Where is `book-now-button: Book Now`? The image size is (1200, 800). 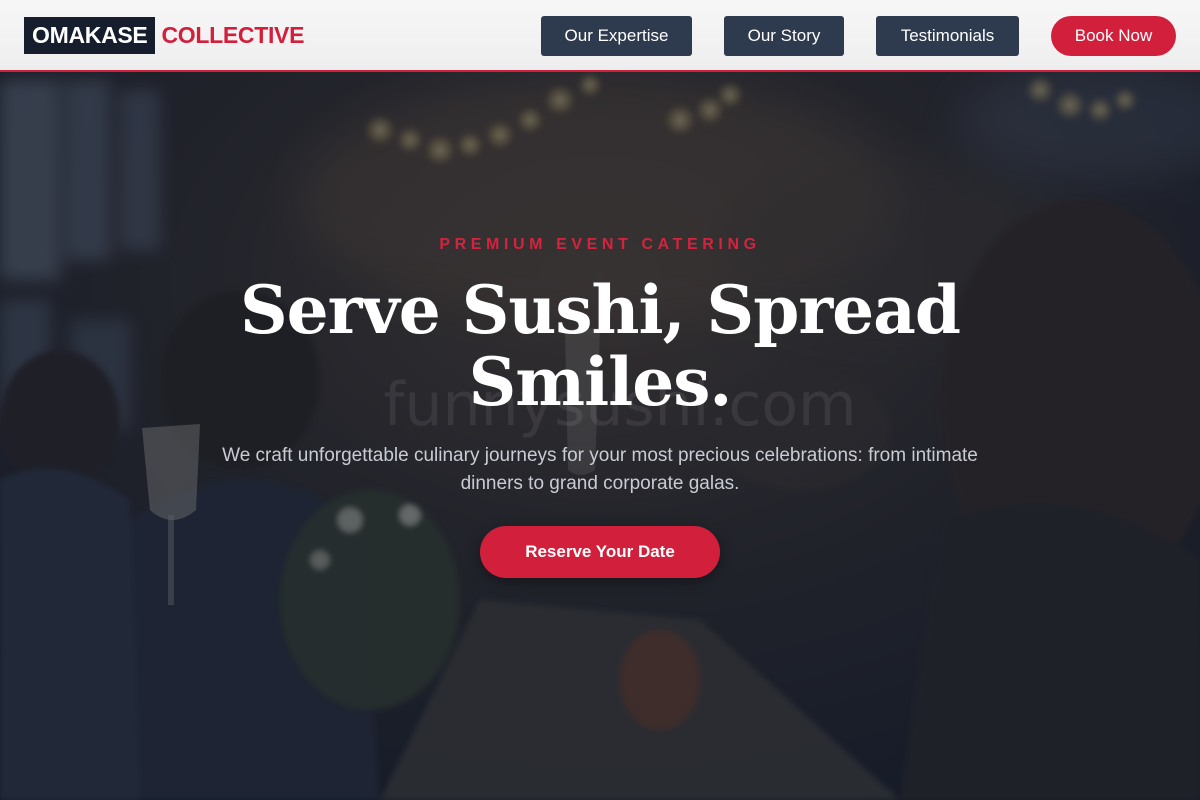 book-now-button: Book Now is located at coordinates (1113, 36).